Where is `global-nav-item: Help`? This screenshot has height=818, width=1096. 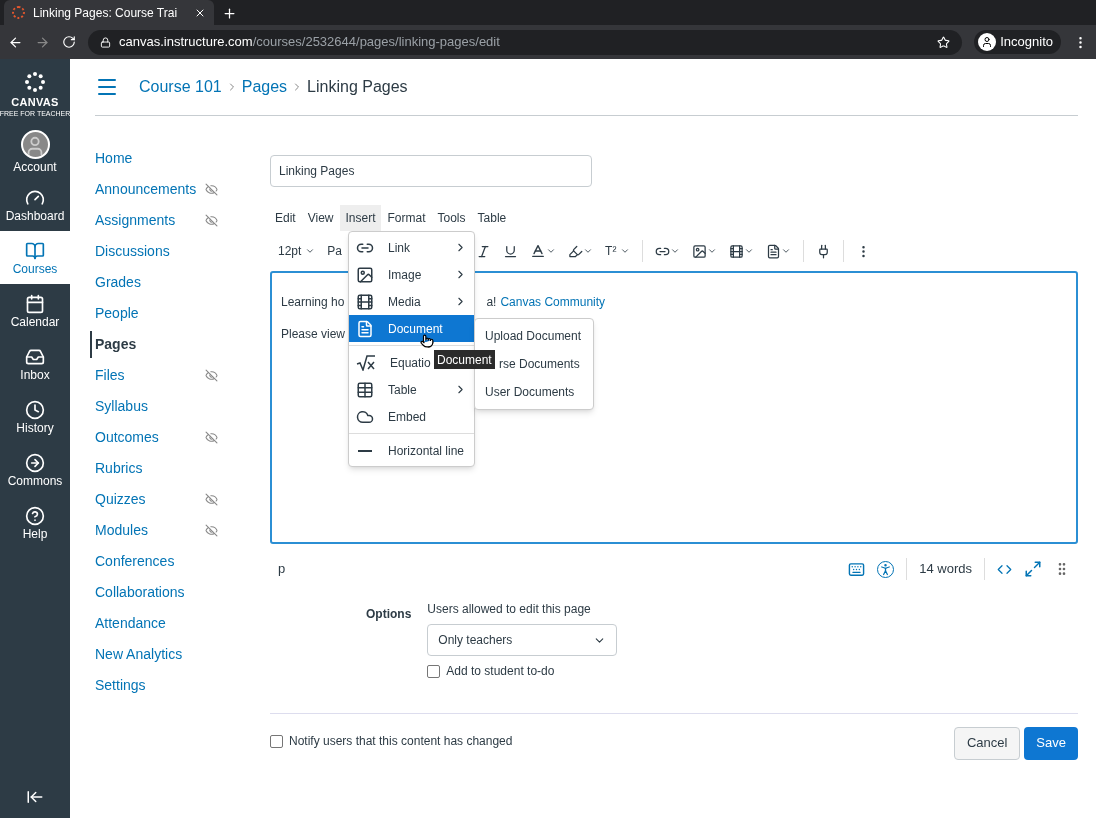
global-nav-item: Help is located at coordinates (35, 522).